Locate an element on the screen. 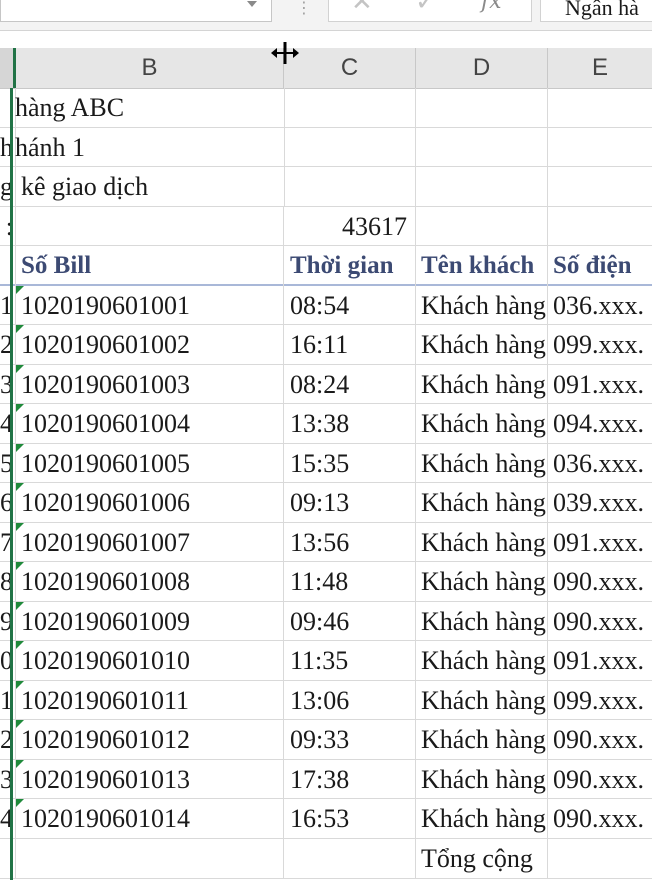  time-cell: 08:54 is located at coordinates (350, 305).